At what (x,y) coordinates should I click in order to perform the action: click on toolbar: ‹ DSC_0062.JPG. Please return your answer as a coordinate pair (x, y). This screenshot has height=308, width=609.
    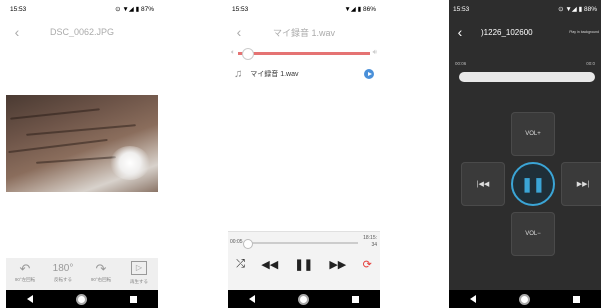
    Looking at the image, I should click on (82, 32).